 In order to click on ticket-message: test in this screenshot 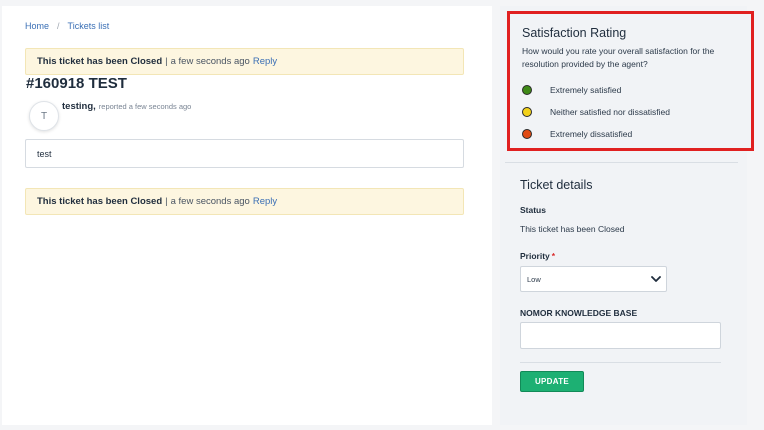, I will do `click(244, 153)`.